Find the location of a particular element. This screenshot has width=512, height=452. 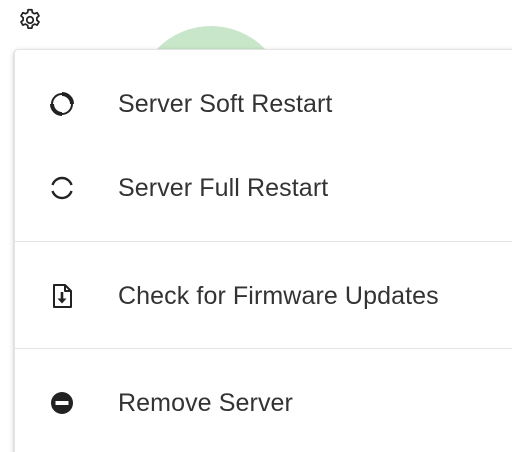

gear-icon is located at coordinates (30, 22).